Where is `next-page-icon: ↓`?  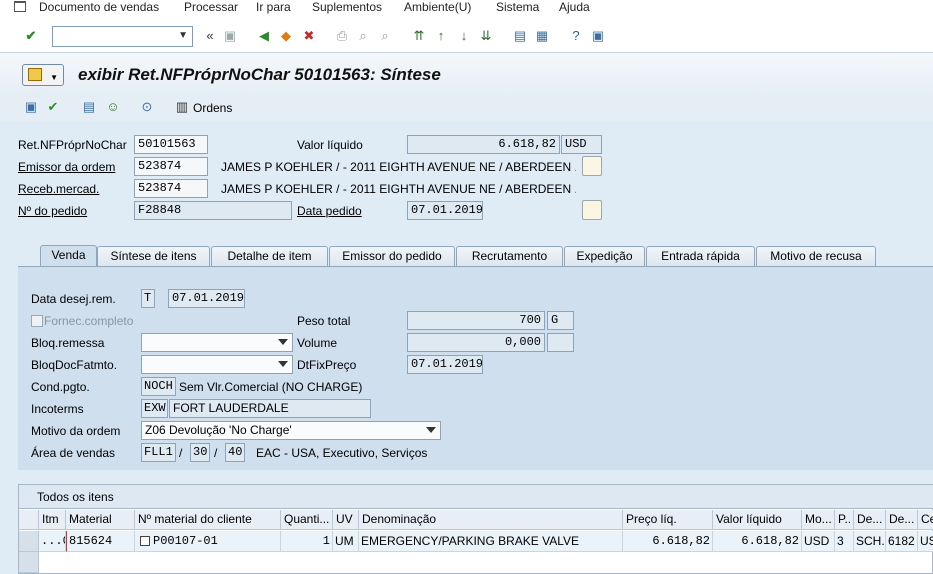 next-page-icon: ↓ is located at coordinates (464, 36).